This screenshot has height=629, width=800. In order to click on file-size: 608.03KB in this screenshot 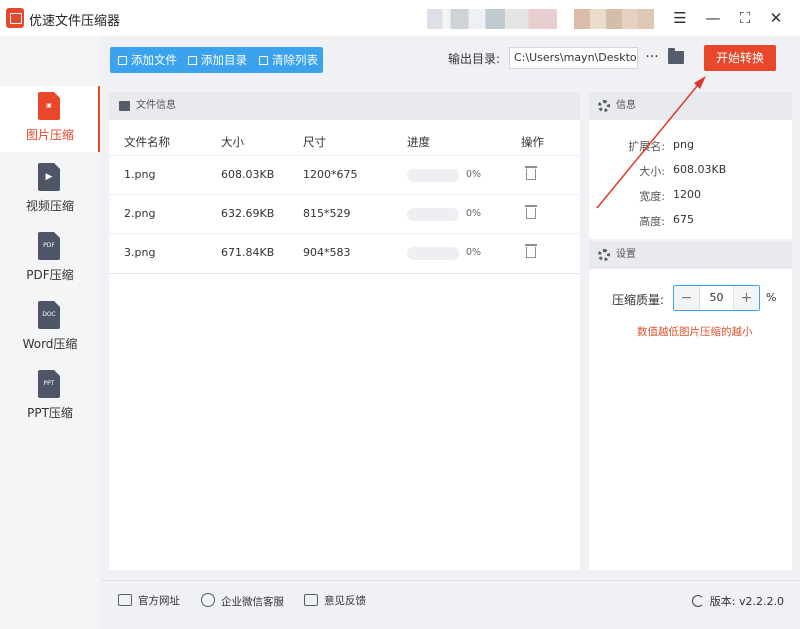, I will do `click(248, 174)`.